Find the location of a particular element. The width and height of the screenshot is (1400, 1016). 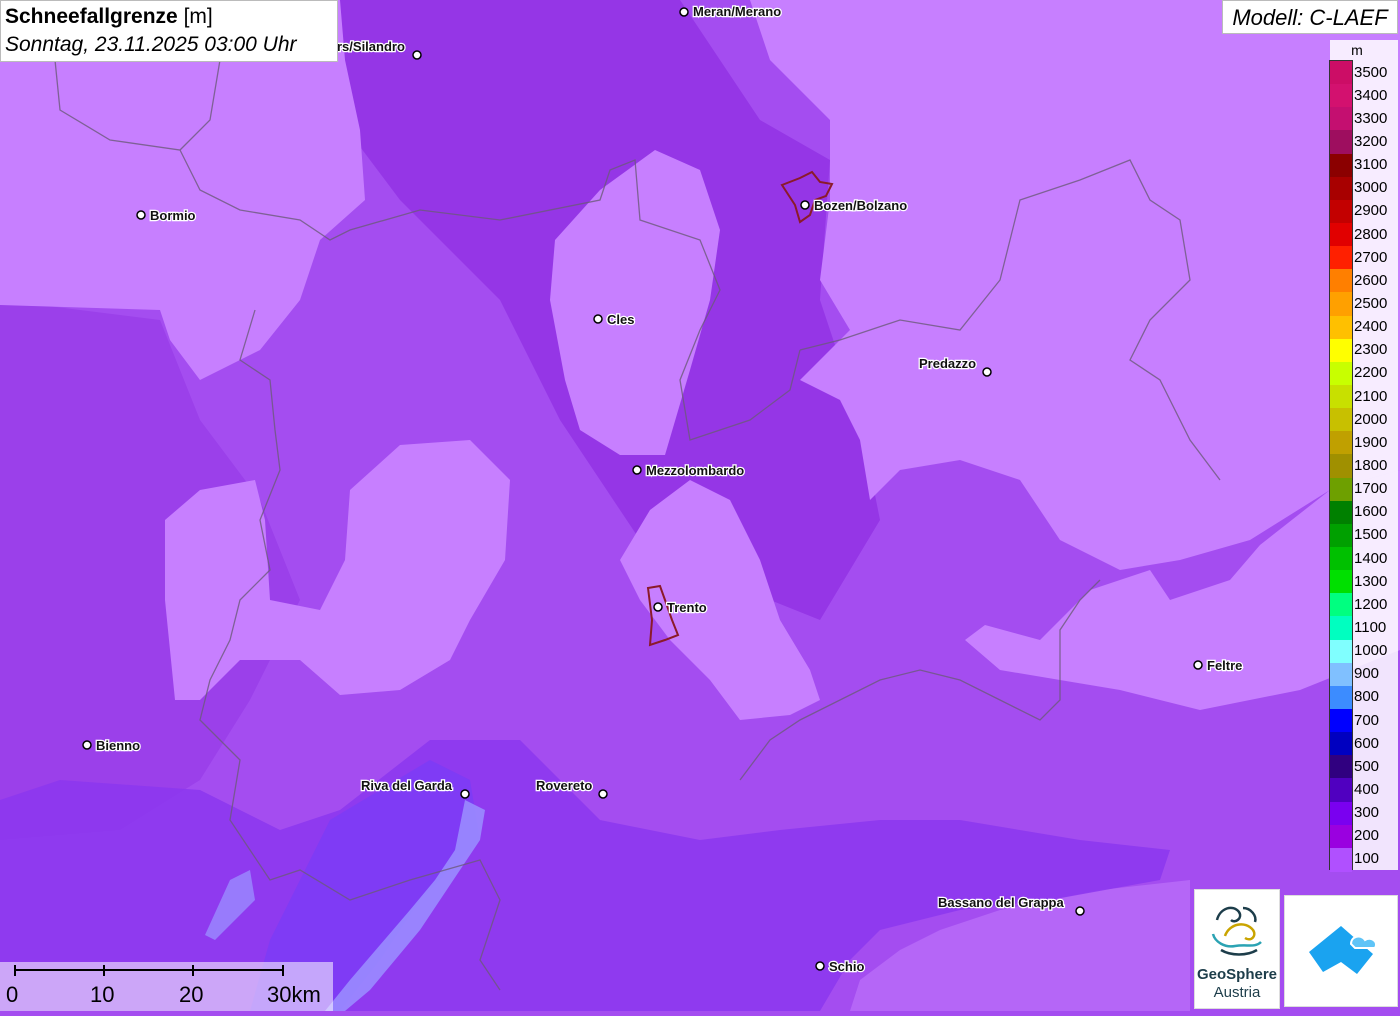

legend-label: 3500 is located at coordinates (1371, 72).